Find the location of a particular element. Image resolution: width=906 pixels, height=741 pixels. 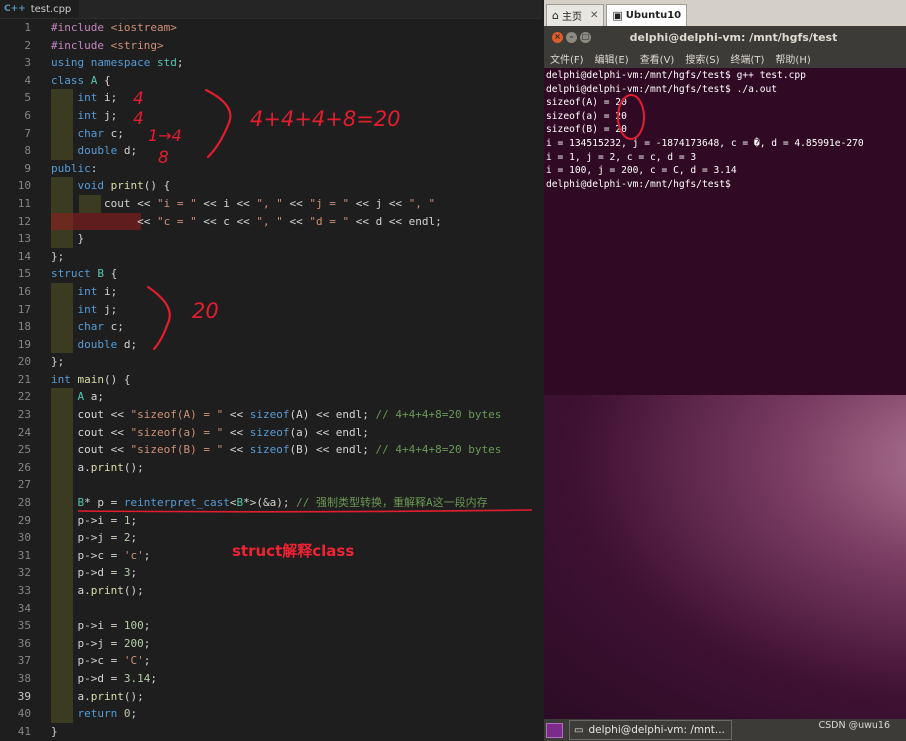

line-number: 33 is located at coordinates (24, 590).